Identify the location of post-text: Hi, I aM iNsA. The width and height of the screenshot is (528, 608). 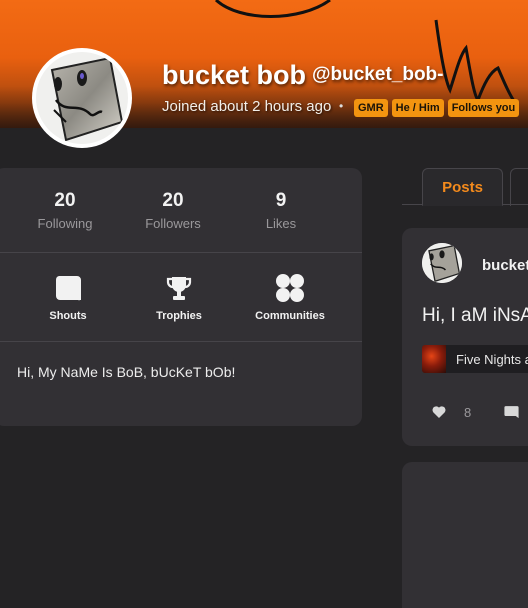
(475, 315).